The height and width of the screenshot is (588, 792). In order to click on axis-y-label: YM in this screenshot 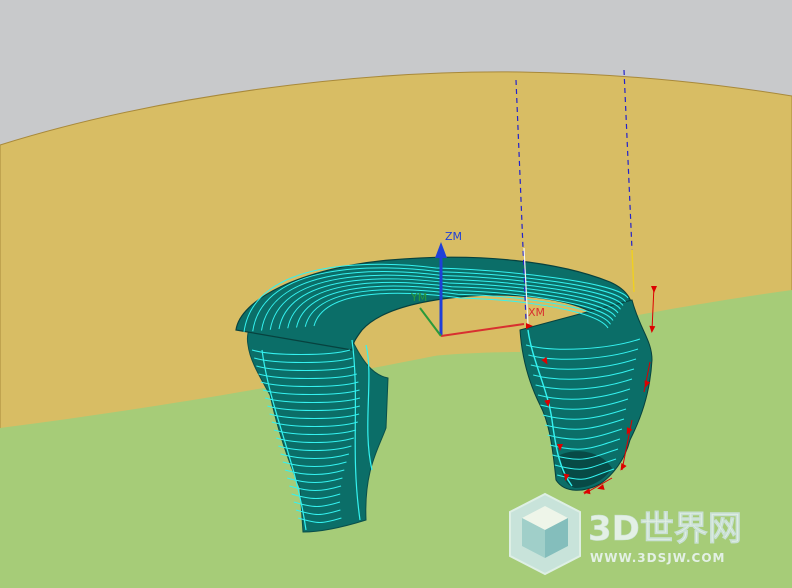, I will do `click(418, 297)`.